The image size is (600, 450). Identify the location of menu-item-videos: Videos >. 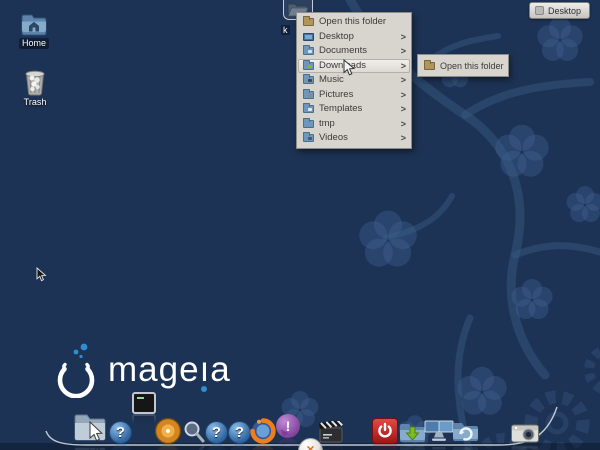
(354, 138).